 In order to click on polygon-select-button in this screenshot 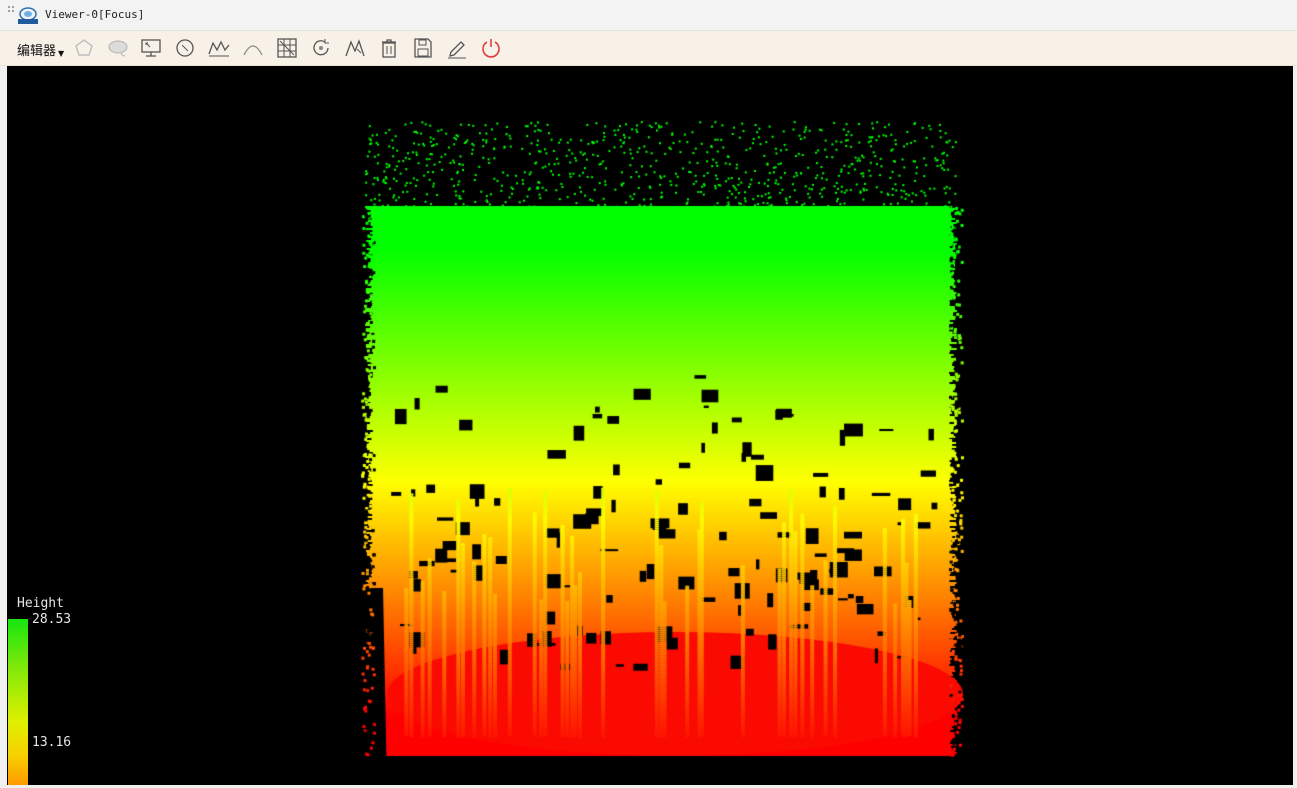, I will do `click(84, 48)`.